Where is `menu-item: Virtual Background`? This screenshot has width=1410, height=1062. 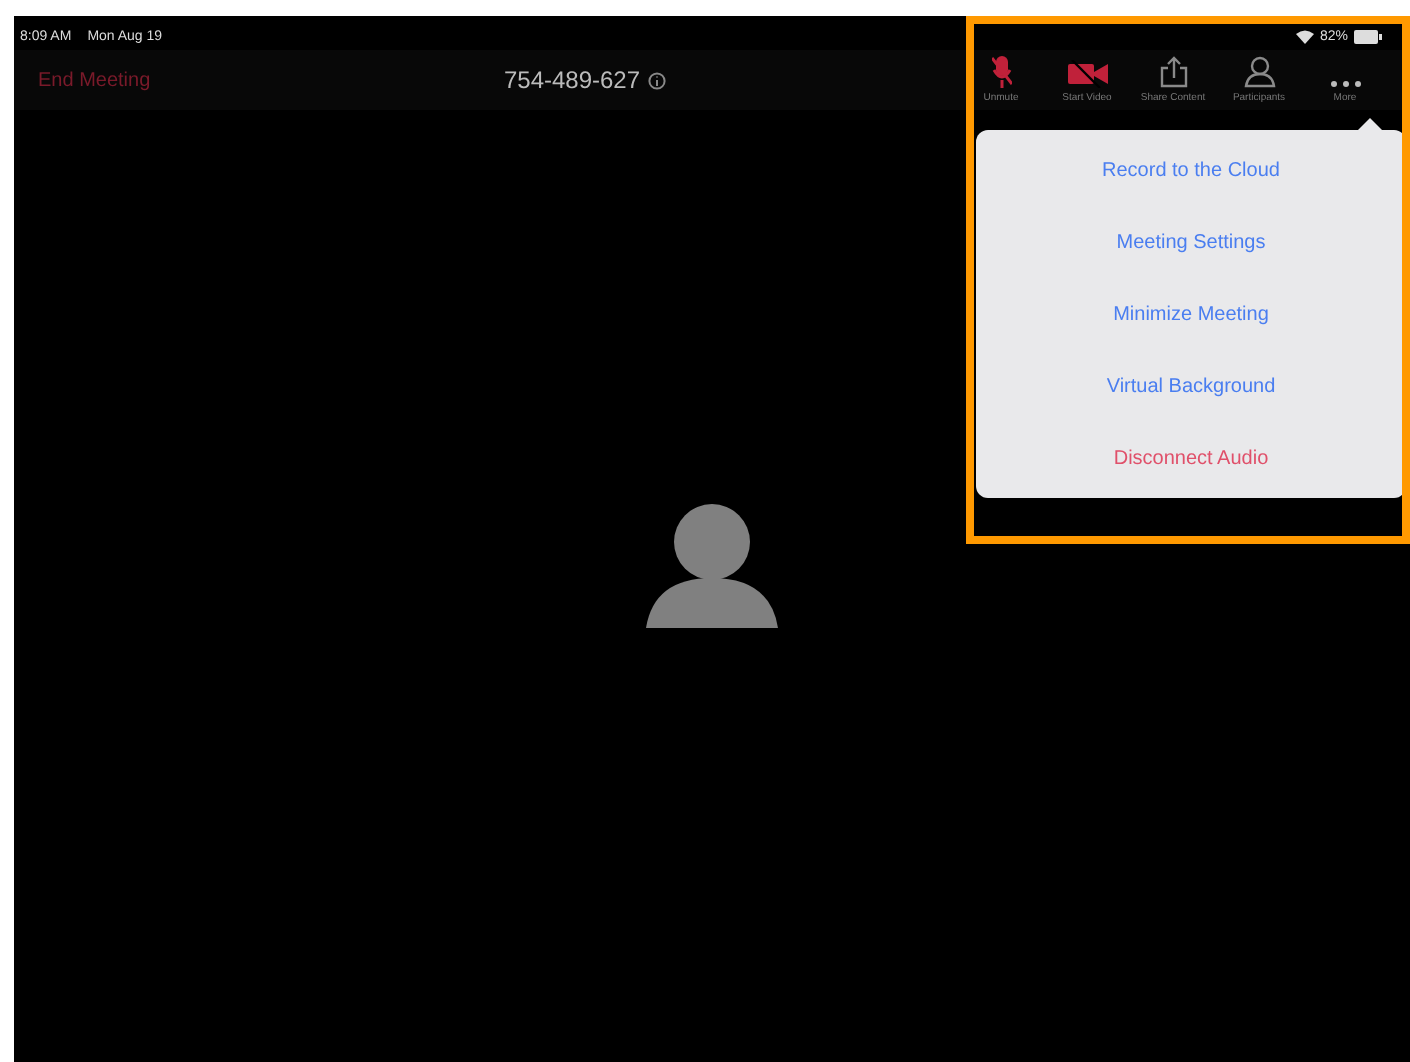 menu-item: Virtual Background is located at coordinates (1191, 386).